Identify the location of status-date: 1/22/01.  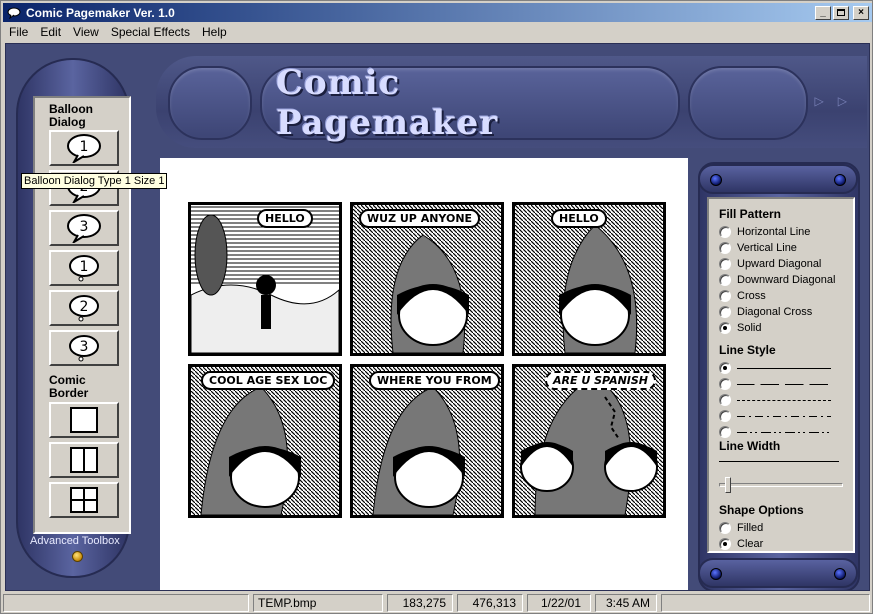
(559, 603).